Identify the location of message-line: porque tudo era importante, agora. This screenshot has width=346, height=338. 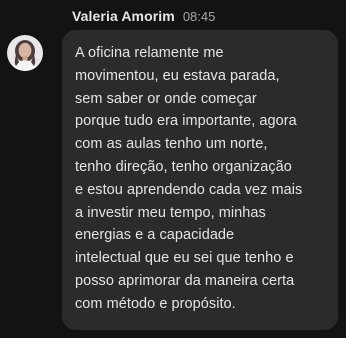
(186, 121).